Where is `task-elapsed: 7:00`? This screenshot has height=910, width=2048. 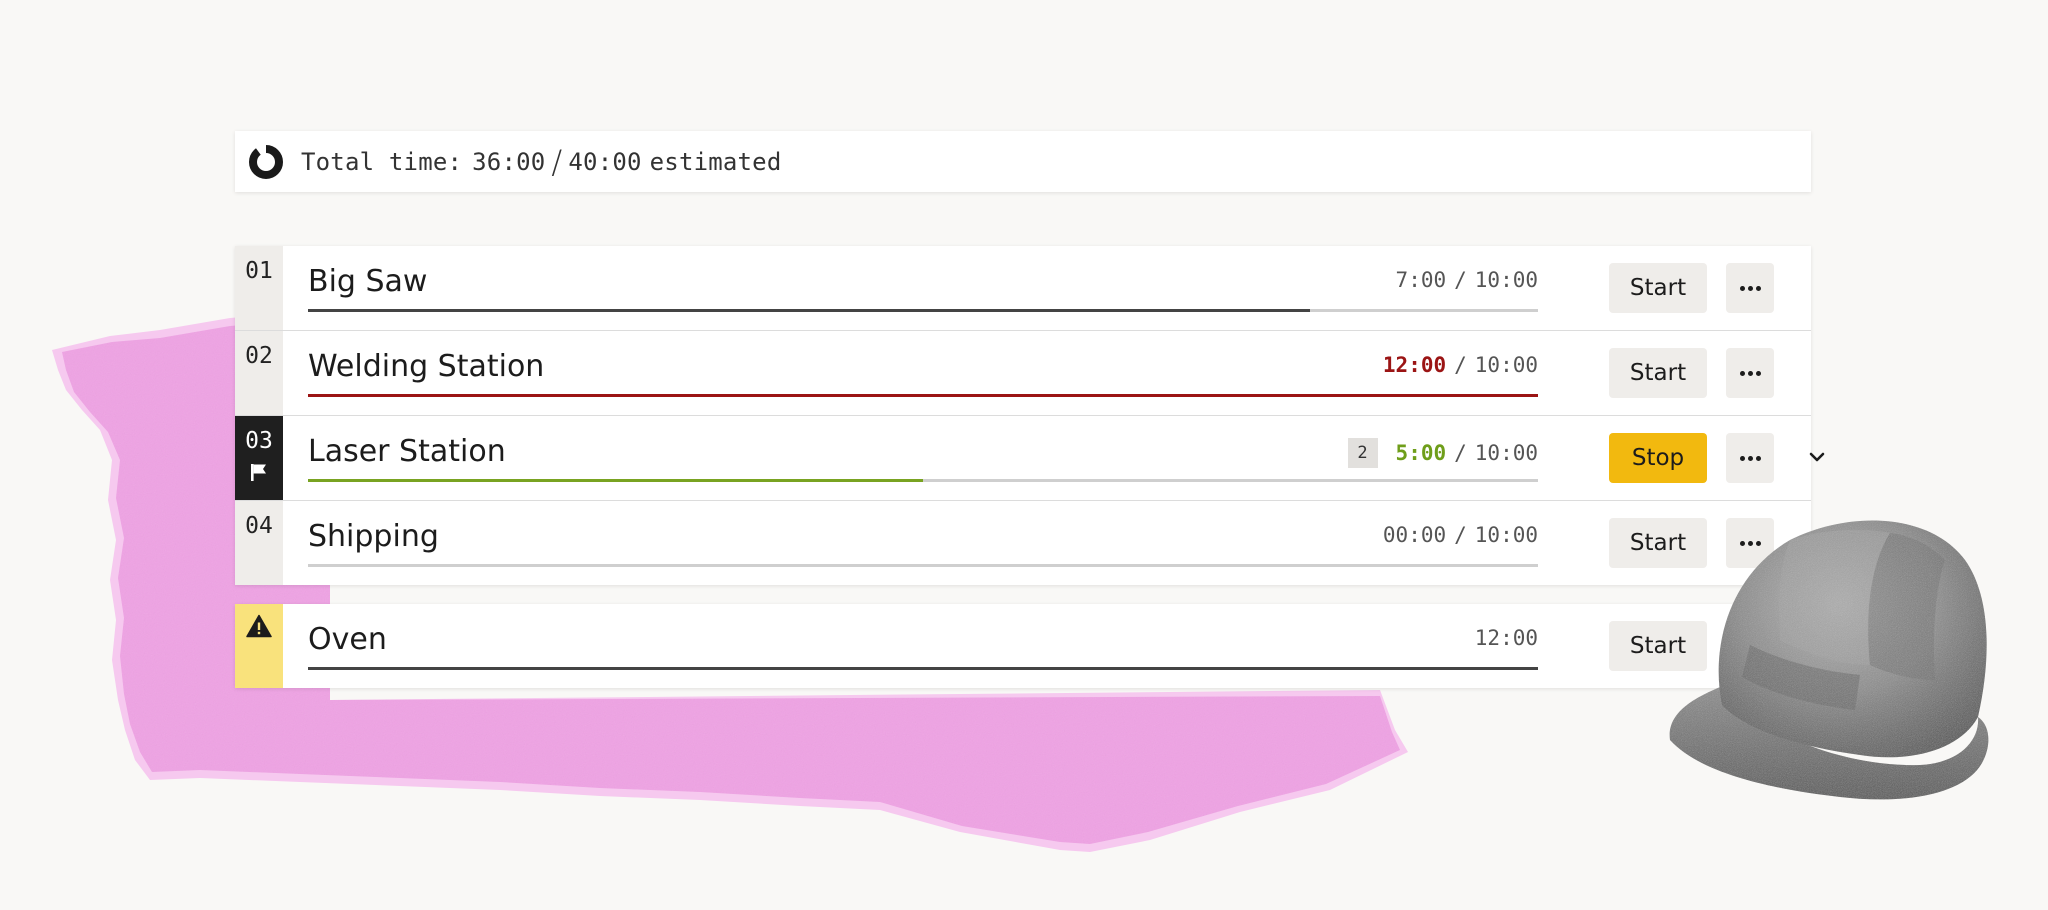 task-elapsed: 7:00 is located at coordinates (1421, 280).